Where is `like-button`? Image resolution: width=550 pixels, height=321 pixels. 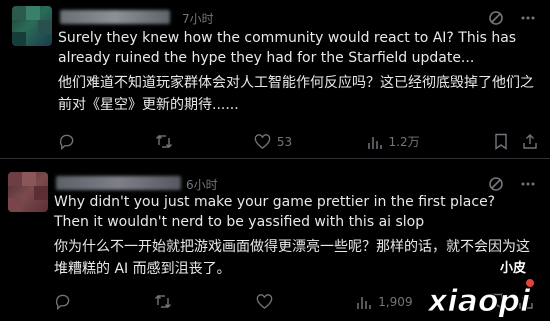
like-button is located at coordinates (267, 301).